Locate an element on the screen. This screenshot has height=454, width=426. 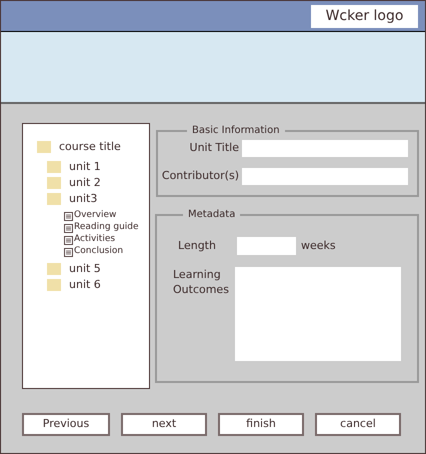
tree-item: unit 5 is located at coordinates (85, 269).